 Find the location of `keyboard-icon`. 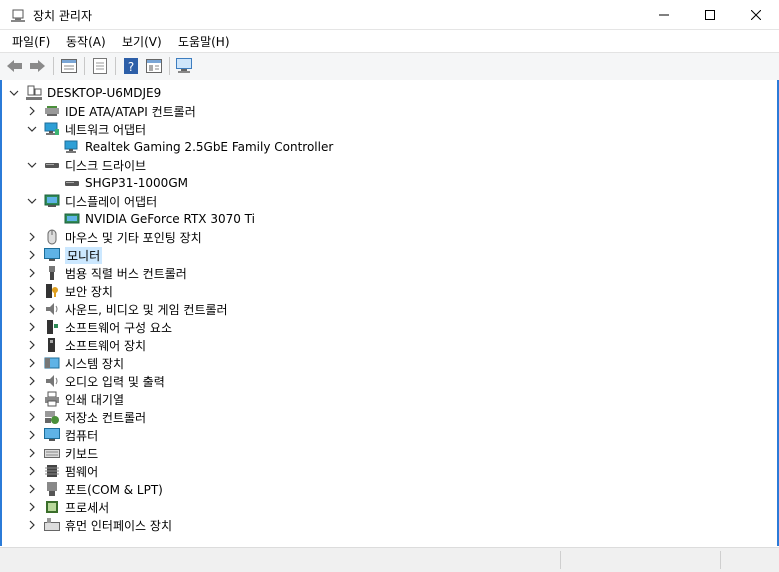

keyboard-icon is located at coordinates (52, 453).